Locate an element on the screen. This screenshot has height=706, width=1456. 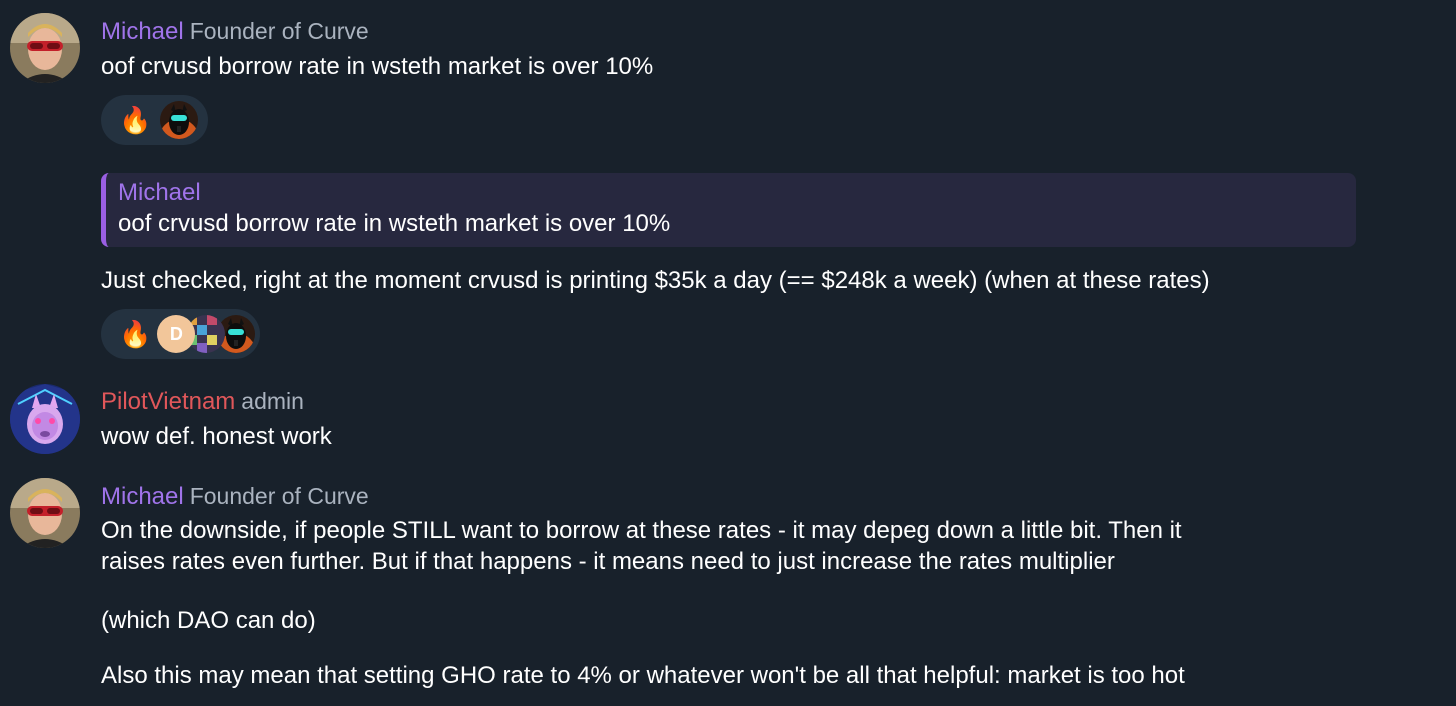
reaction-bar: 🔥 D is located at coordinates (180, 334).